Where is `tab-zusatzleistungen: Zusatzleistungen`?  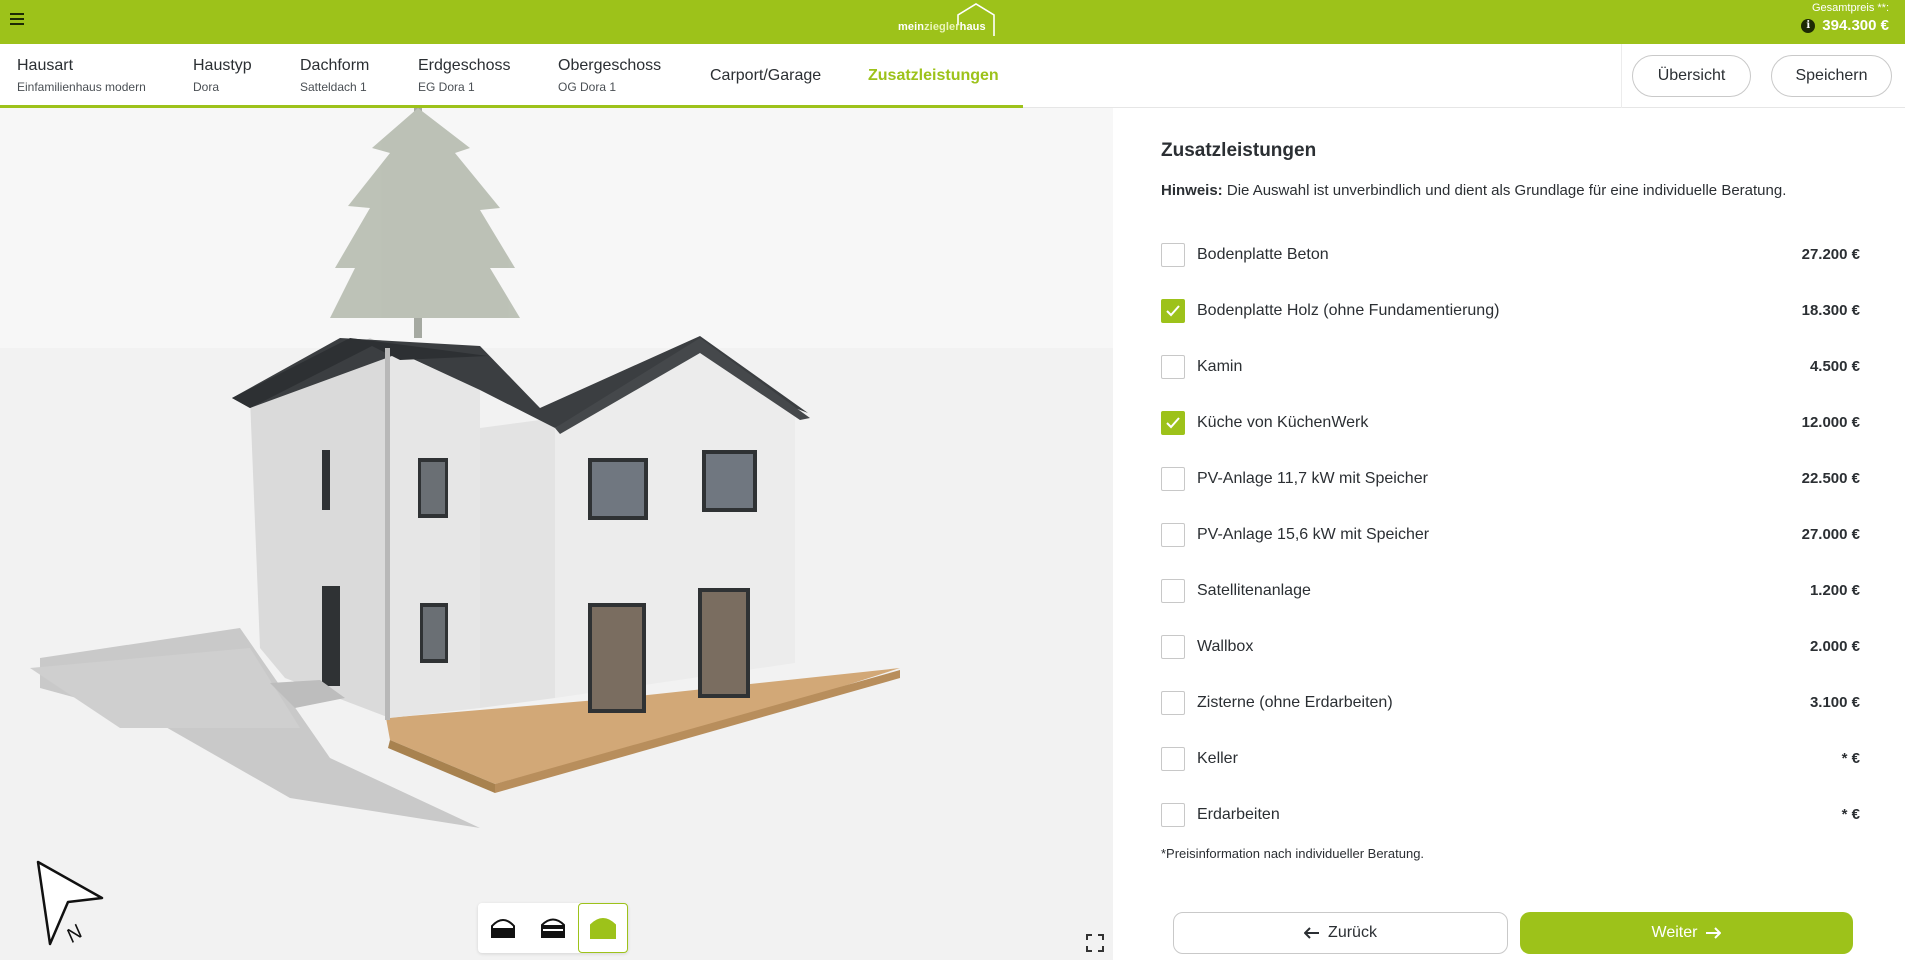
tab-zusatzleistungen: Zusatzleistungen is located at coordinates (933, 76).